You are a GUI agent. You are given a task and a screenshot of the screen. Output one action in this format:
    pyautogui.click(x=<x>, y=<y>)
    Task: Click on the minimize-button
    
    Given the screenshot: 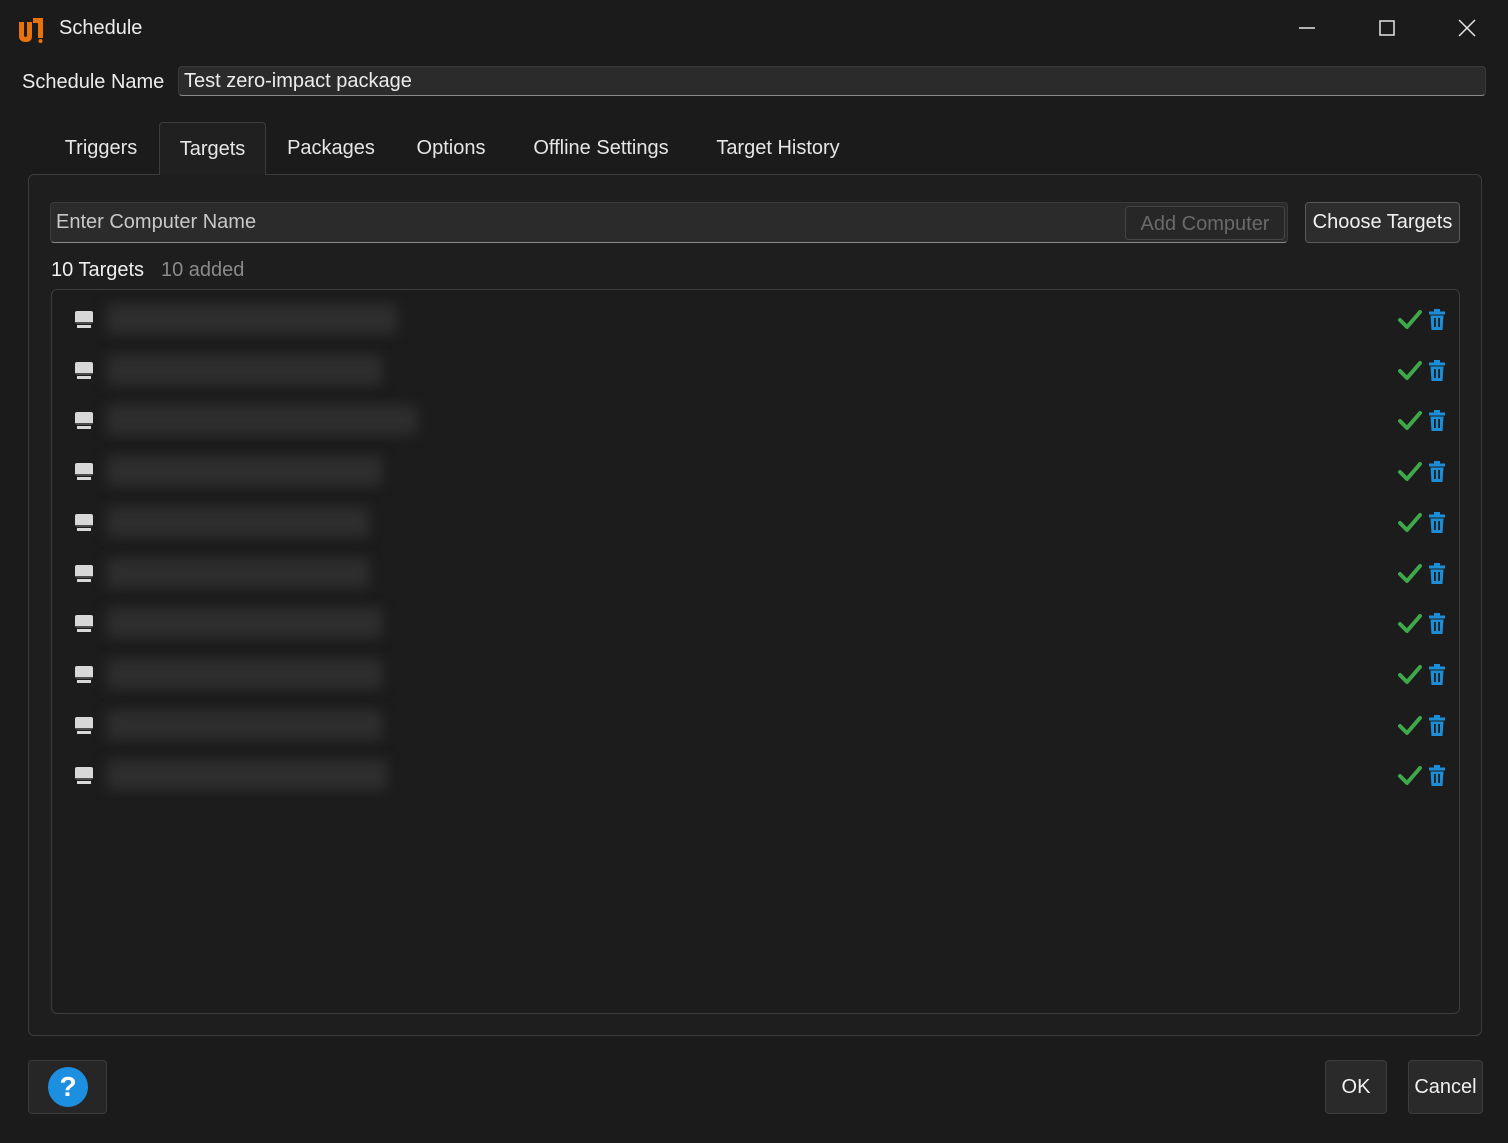 What is the action you would take?
    pyautogui.click(x=1307, y=28)
    